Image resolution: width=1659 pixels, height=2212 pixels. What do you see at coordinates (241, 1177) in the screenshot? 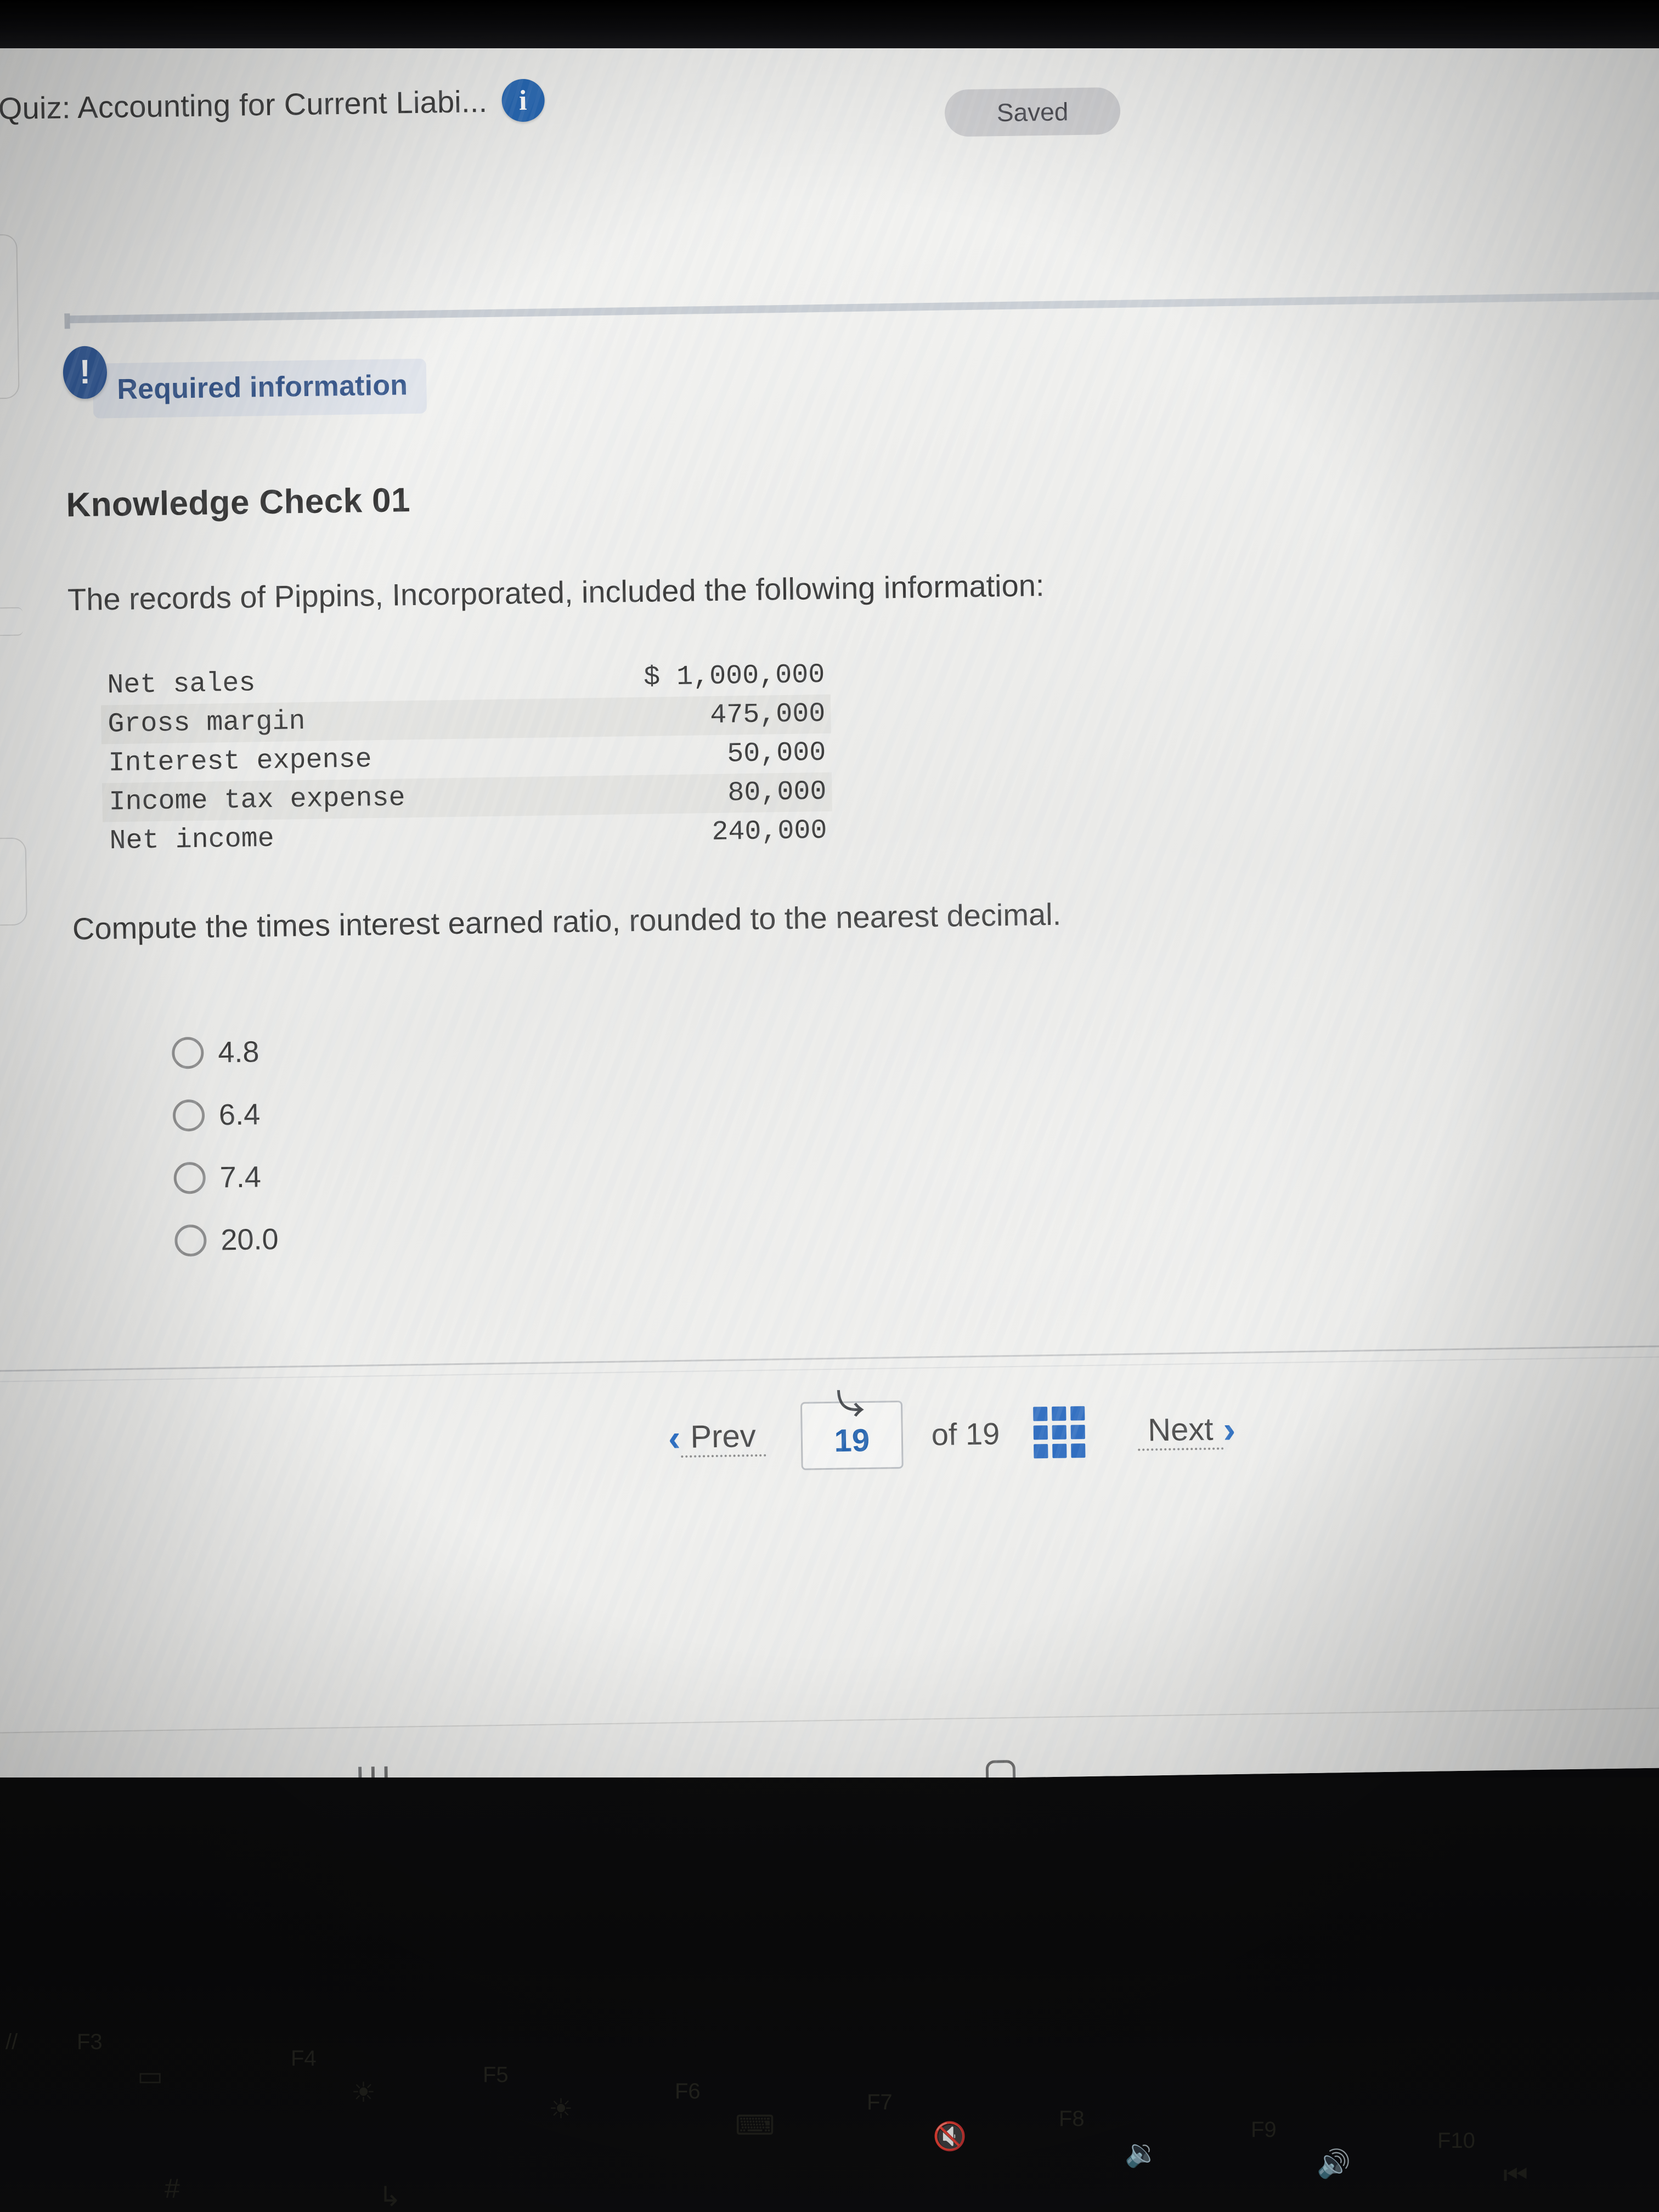
I see `option-label: 7.4` at bounding box center [241, 1177].